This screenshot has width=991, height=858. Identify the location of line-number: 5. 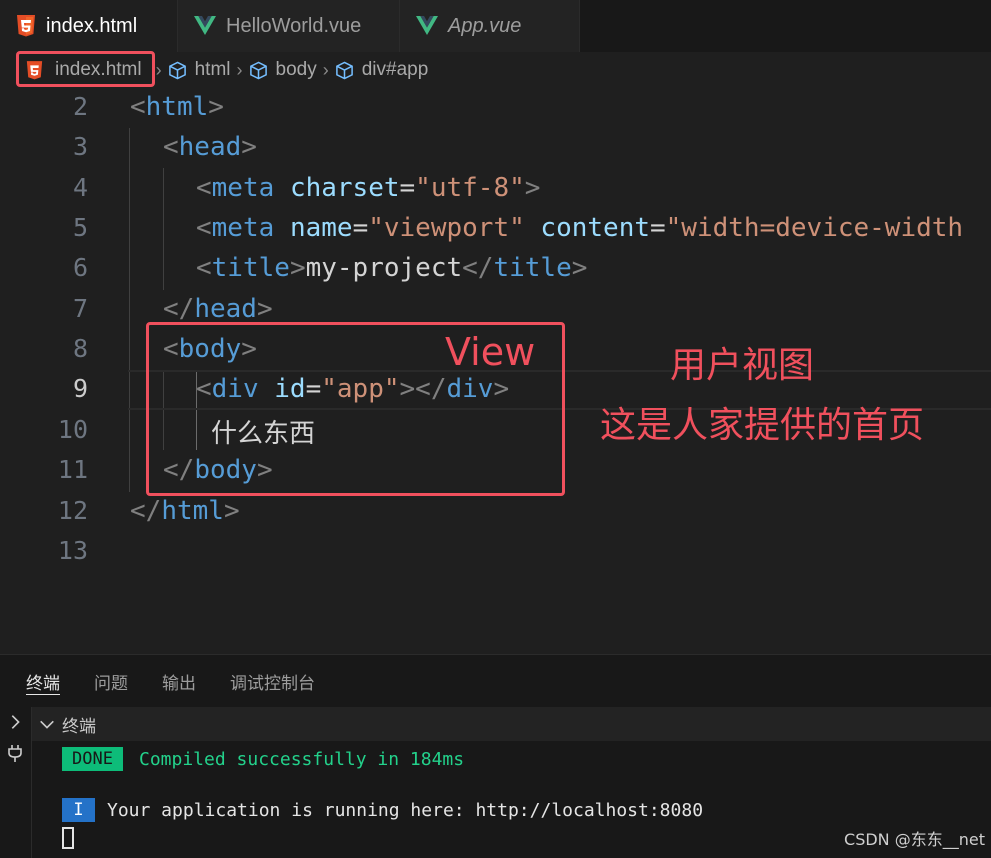
(80, 227).